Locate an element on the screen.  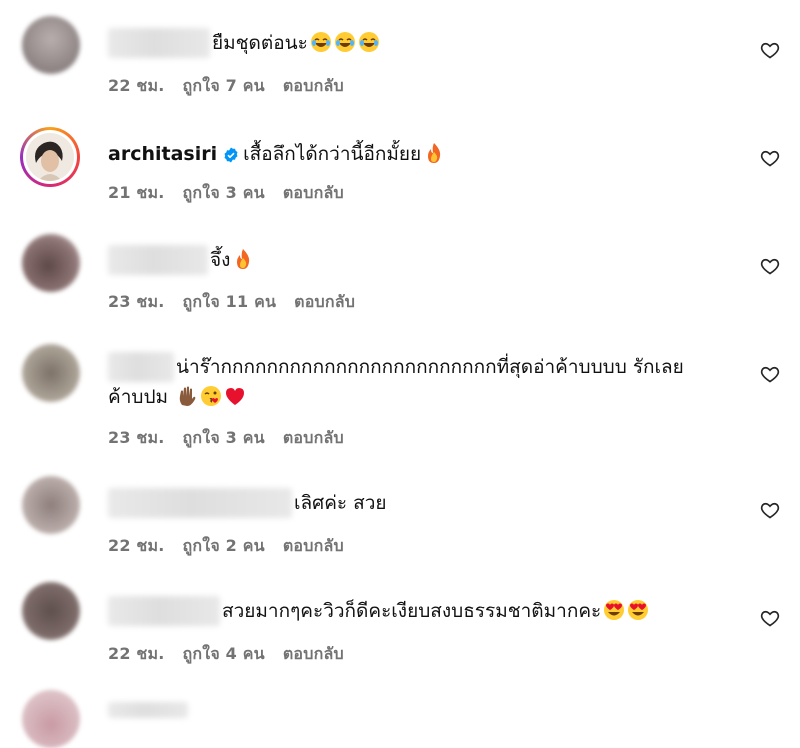
like-count: ถูกใจ 7 คน is located at coordinates (224, 85).